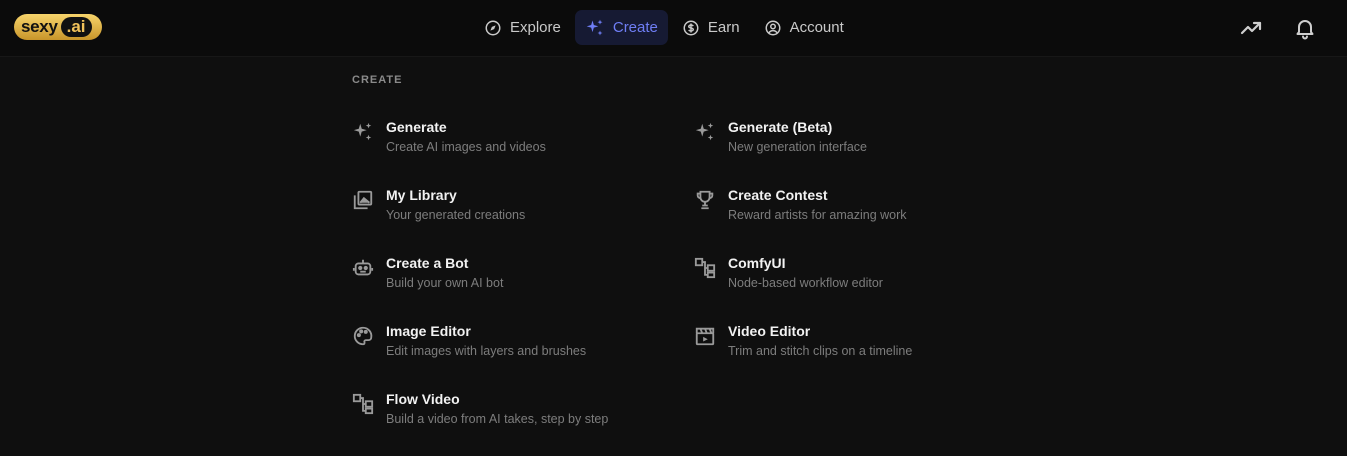 Image resolution: width=1347 pixels, height=456 pixels. I want to click on menu-item-title: Create a Bot, so click(427, 263).